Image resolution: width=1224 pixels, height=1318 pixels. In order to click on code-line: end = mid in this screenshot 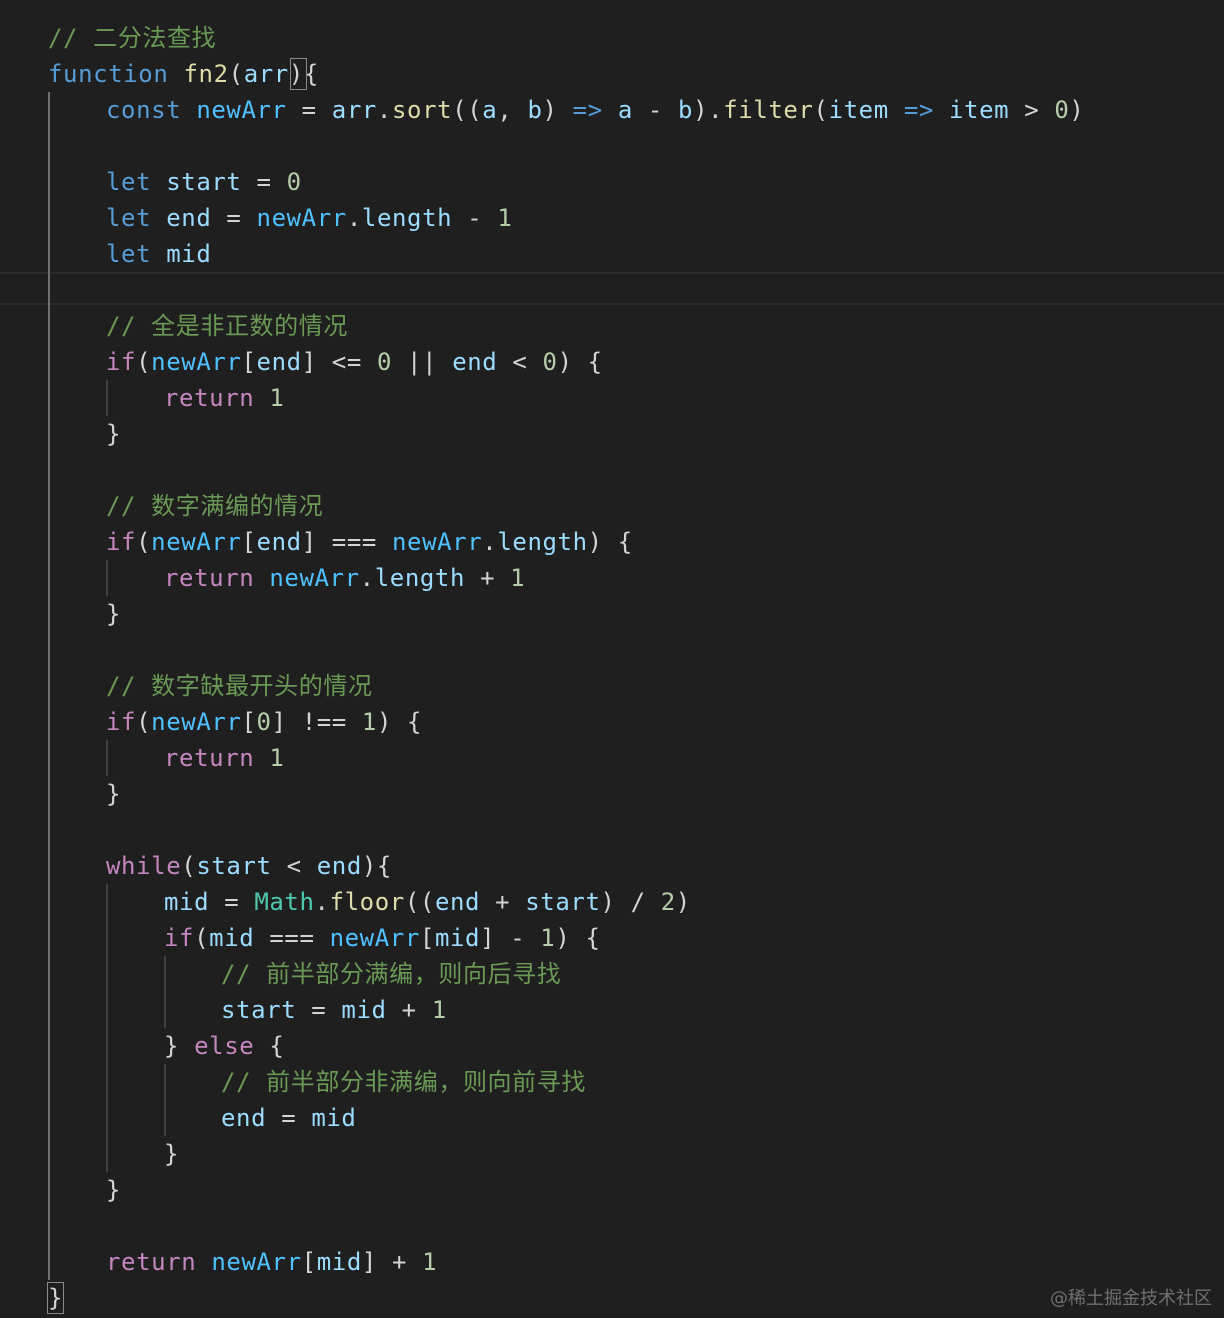, I will do `click(288, 1118)`.